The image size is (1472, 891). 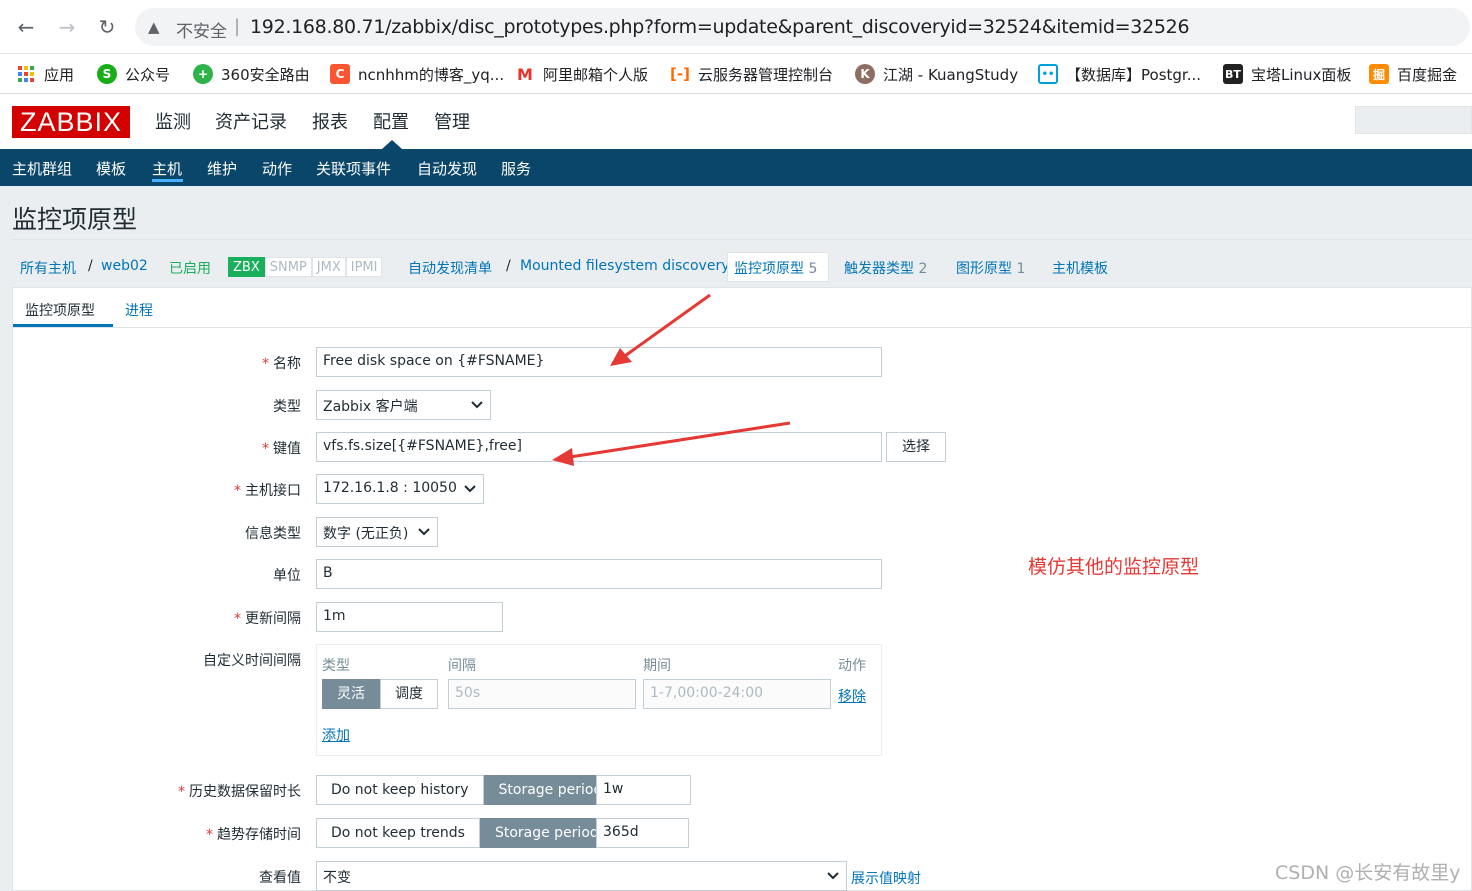 I want to click on interval-label: * 更新间隔, so click(x=267, y=619).